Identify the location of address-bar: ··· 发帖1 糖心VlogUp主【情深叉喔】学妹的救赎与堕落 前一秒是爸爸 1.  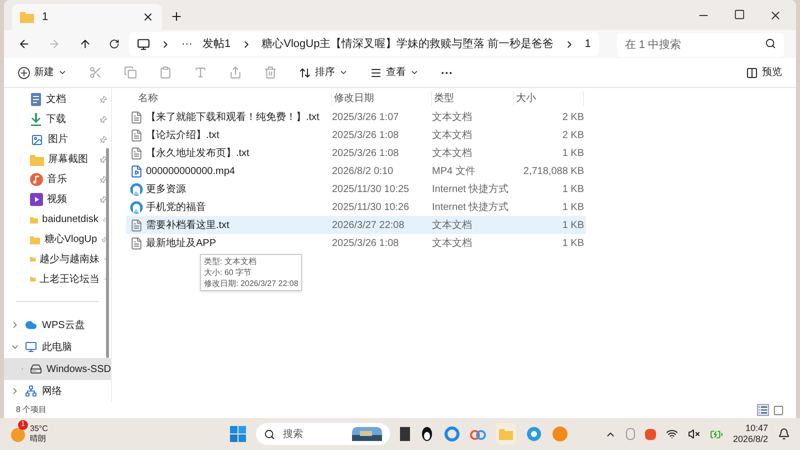
(364, 44).